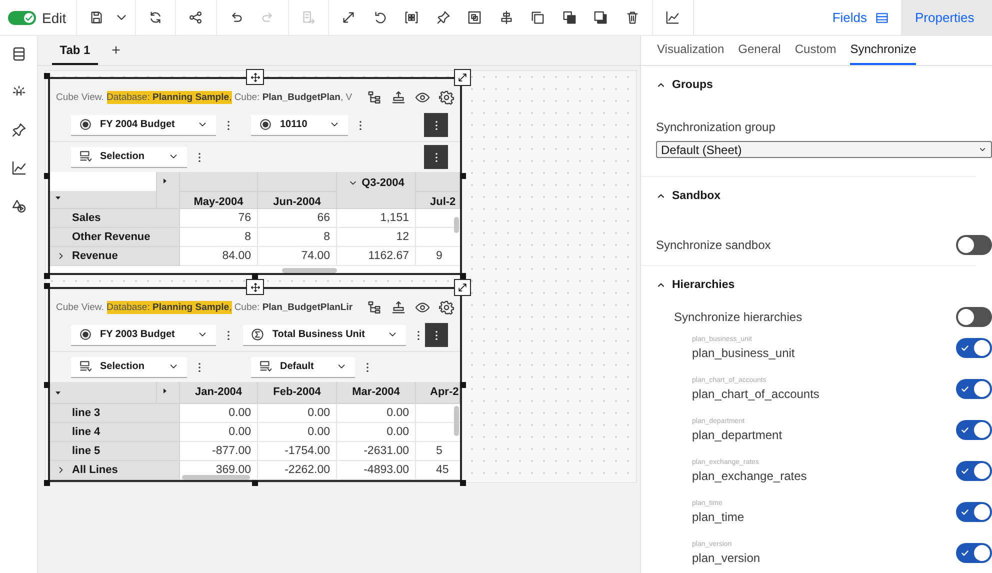 This screenshot has height=573, width=992. I want to click on row-label: line 4, so click(86, 432).